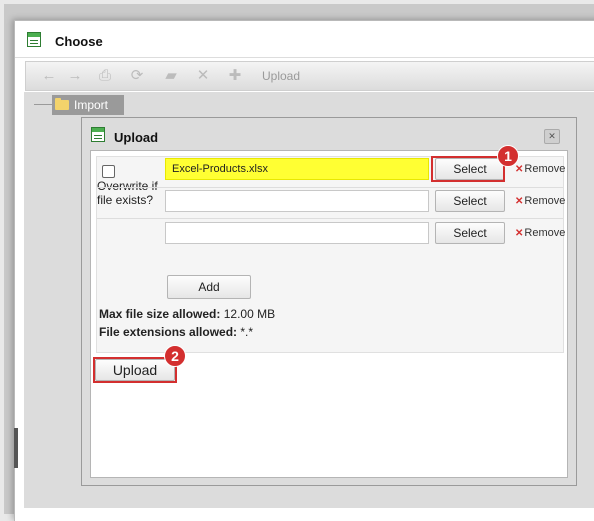  I want to click on extensions-info: File extensions allowed: *.*, so click(176, 332).